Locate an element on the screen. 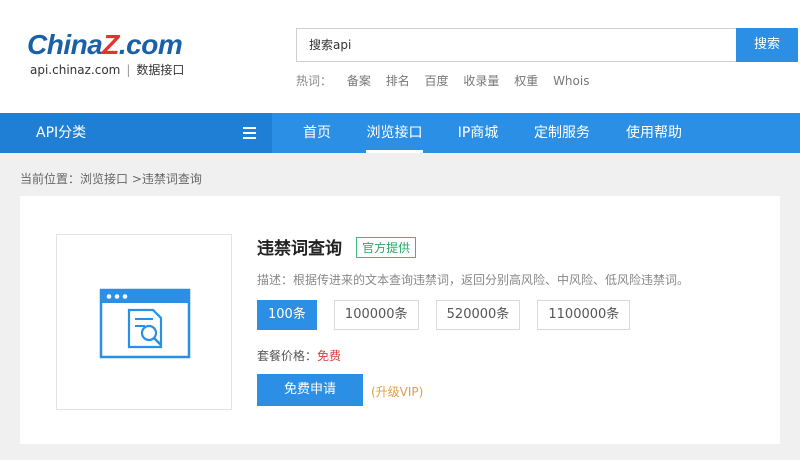 The height and width of the screenshot is (460, 800). api-category-label: API分类 is located at coordinates (61, 133).